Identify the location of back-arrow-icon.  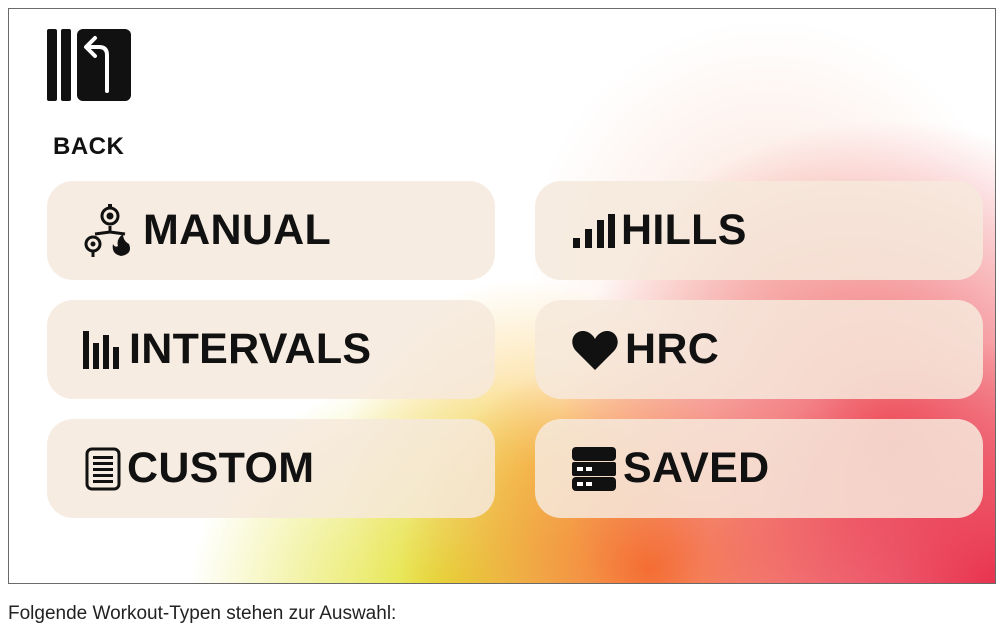
(89, 65).